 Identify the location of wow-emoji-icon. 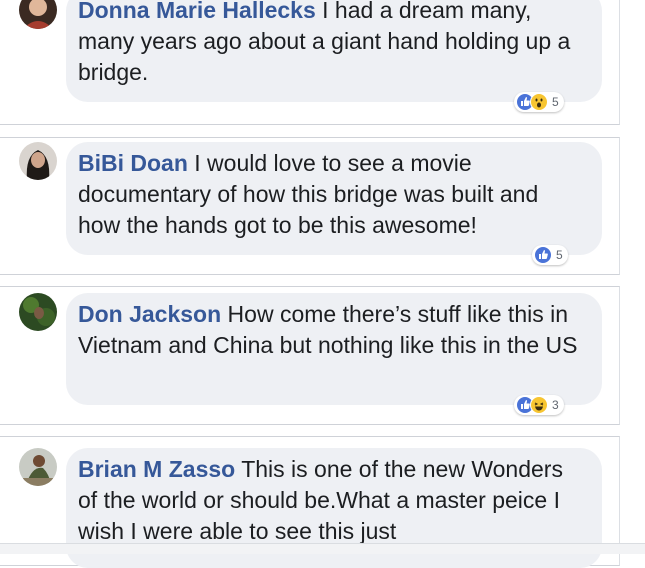
(539, 102).